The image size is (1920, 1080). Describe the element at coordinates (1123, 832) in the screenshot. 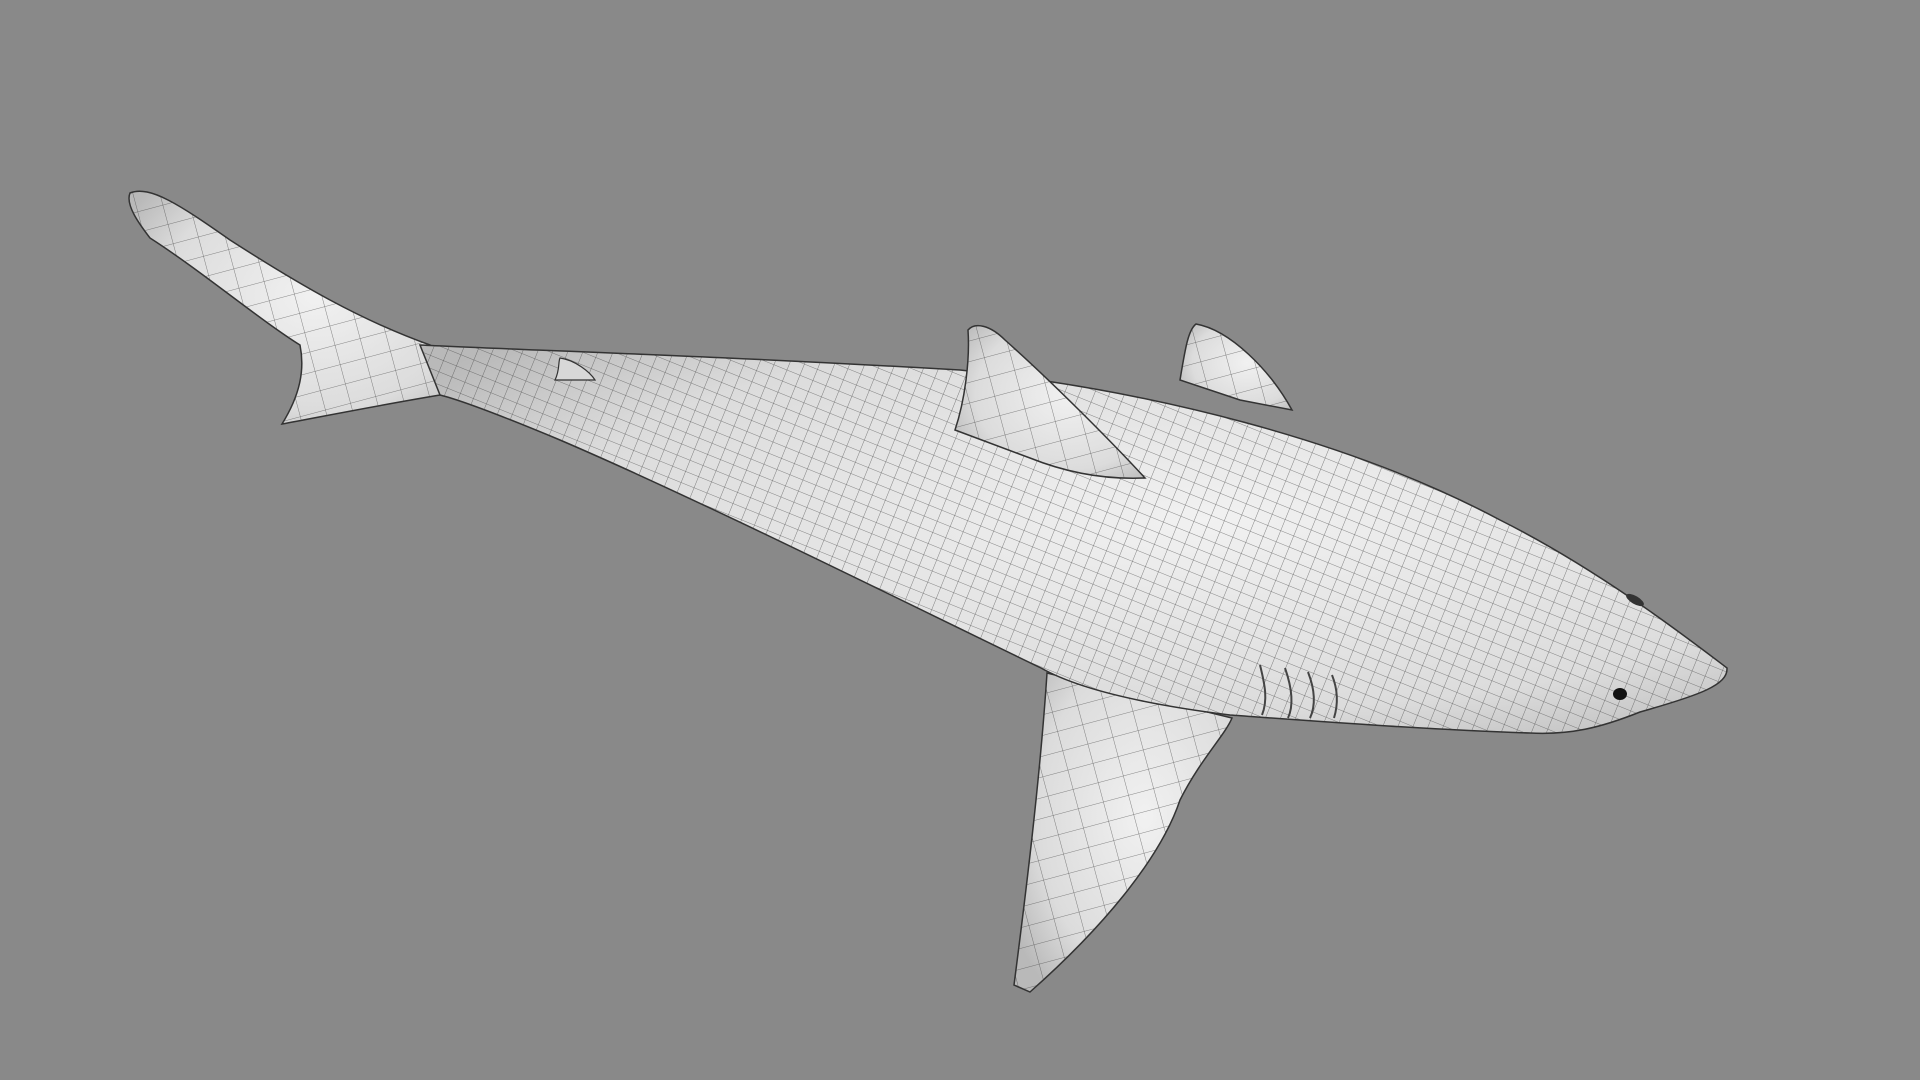

I see `pectoral-fin` at that location.